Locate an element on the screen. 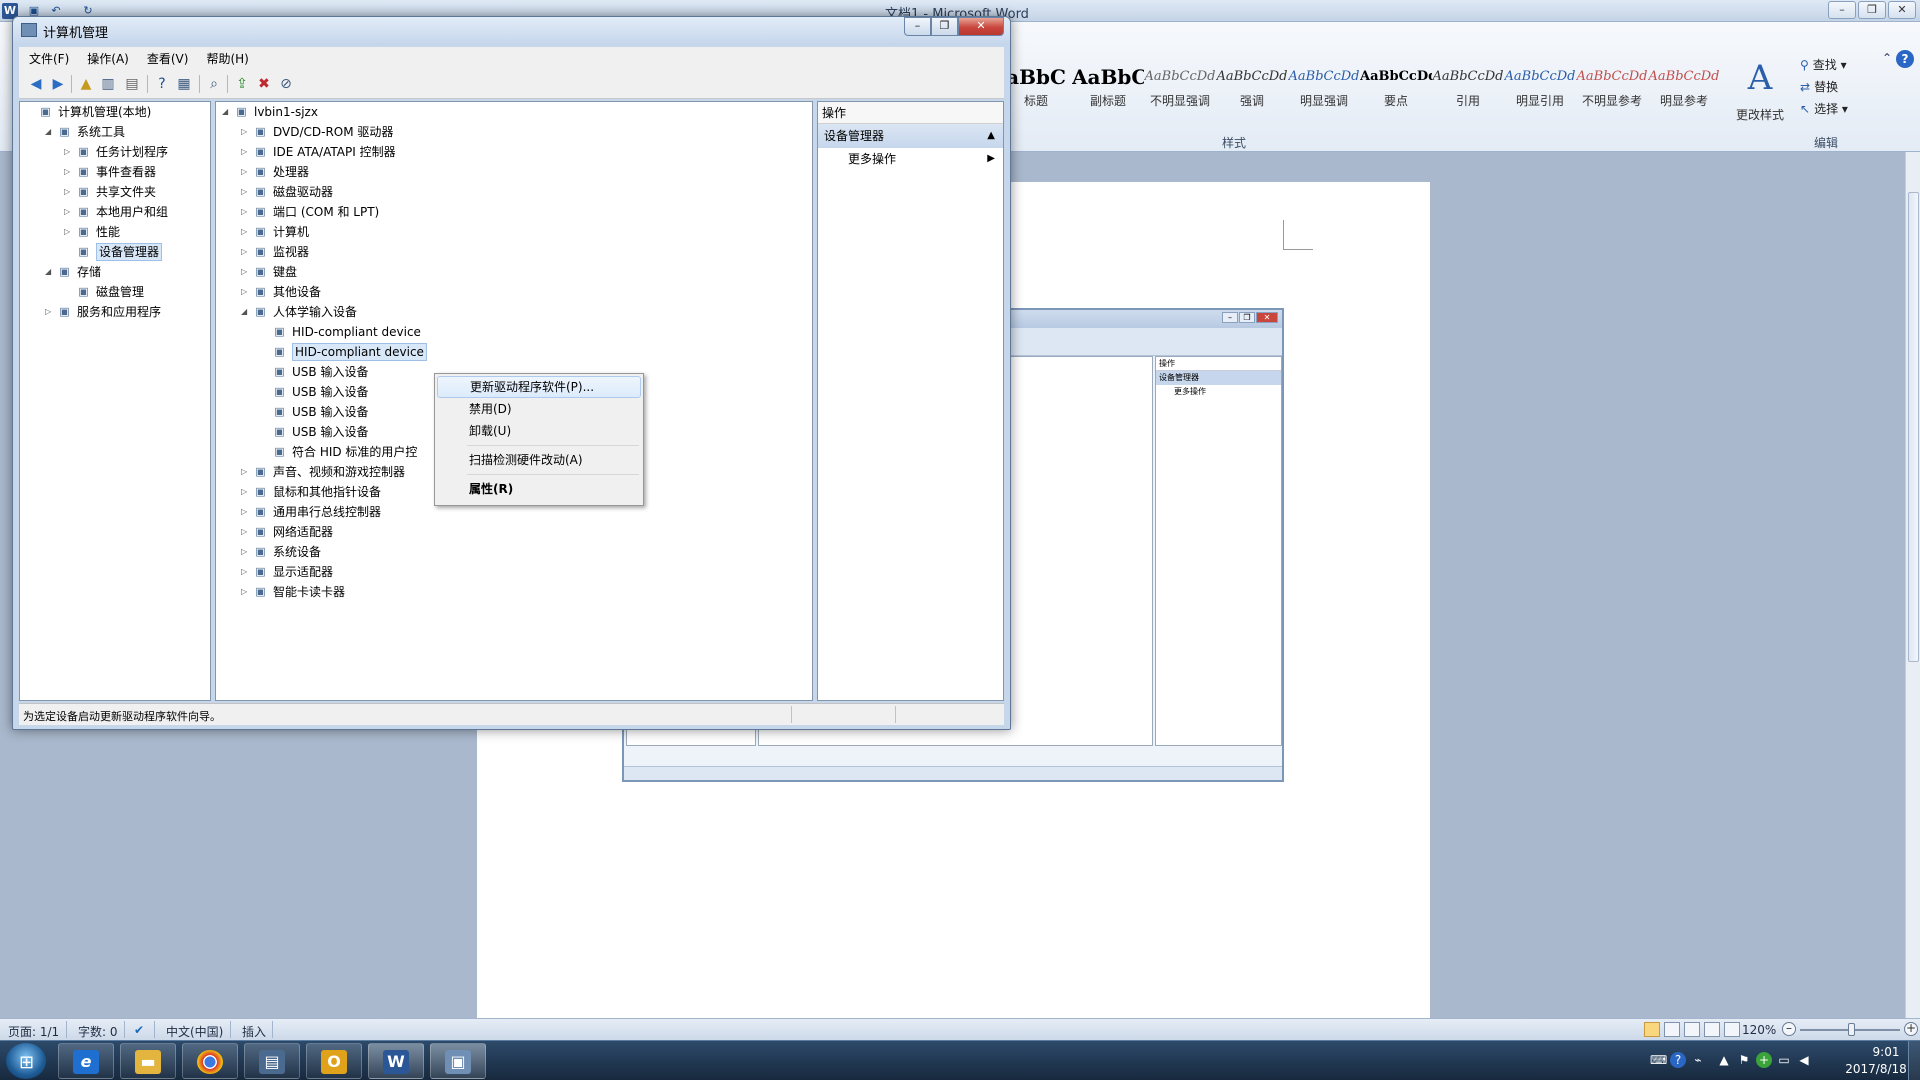 Image resolution: width=1920 pixels, height=1080 pixels. help-icon: ? is located at coordinates (162, 84).